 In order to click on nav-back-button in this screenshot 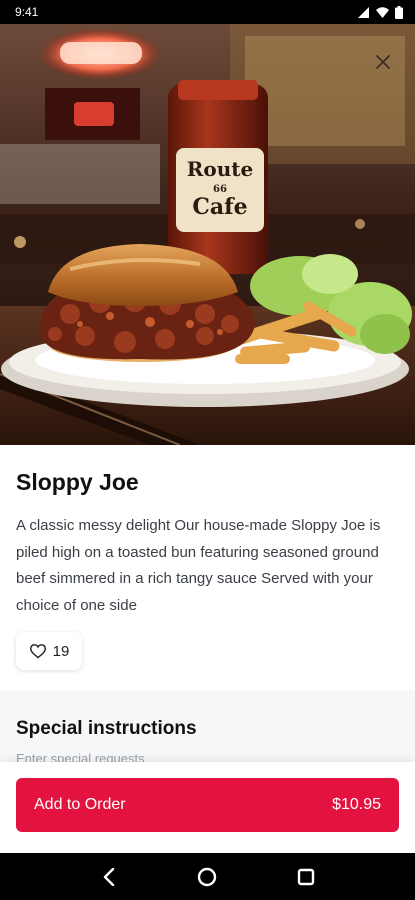, I will do `click(109, 877)`.